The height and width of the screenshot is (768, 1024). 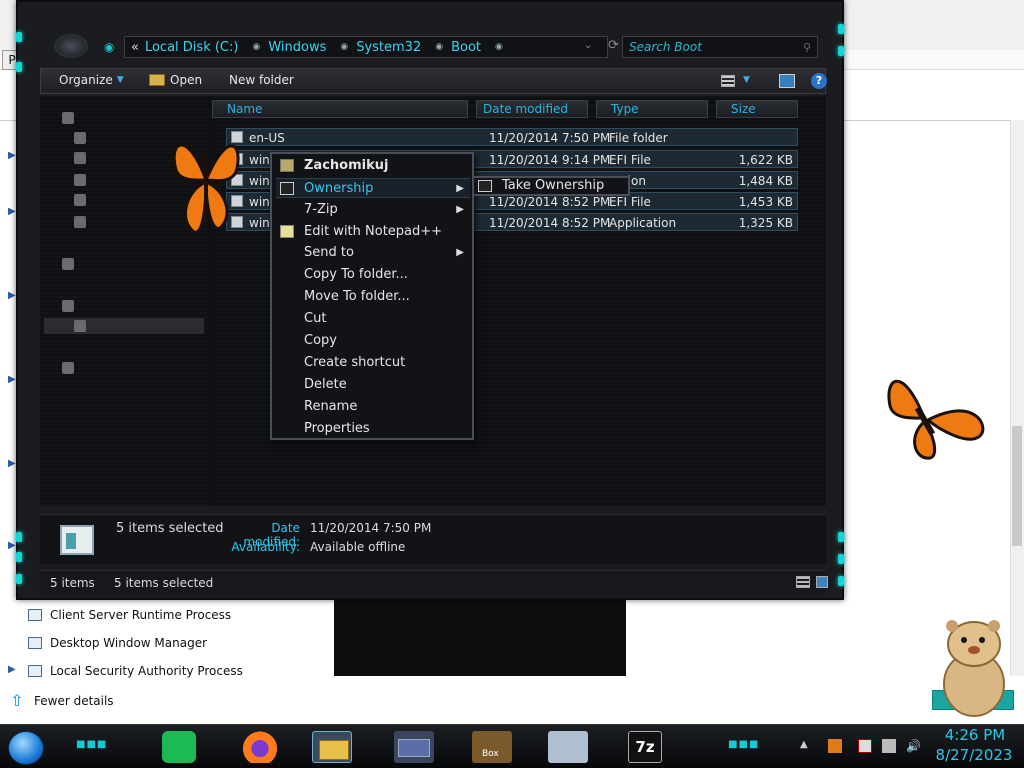 What do you see at coordinates (72, 118) in the screenshot?
I see `nav-item-favorites` at bounding box center [72, 118].